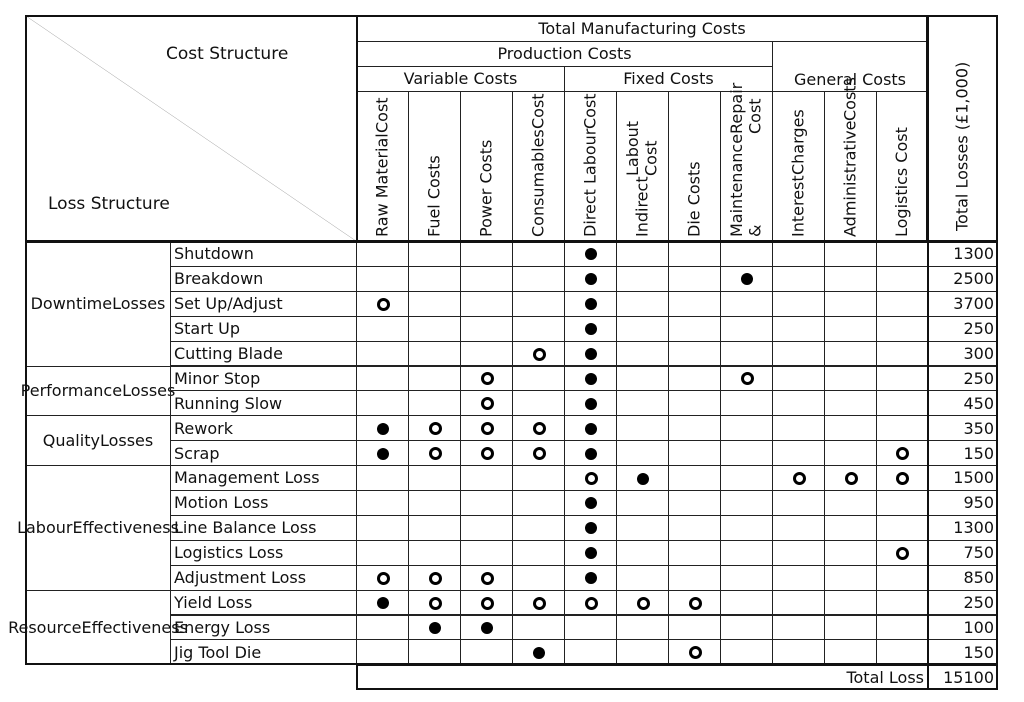 The image size is (1024, 702). Describe the element at coordinates (263, 303) in the screenshot. I see `loss-name: Set Up/Adjust` at that location.